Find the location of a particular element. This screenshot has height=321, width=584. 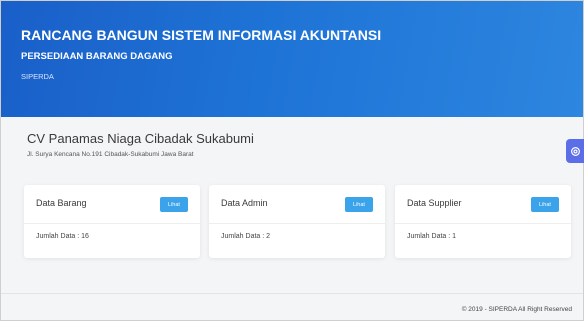

gear-icon is located at coordinates (575, 151).